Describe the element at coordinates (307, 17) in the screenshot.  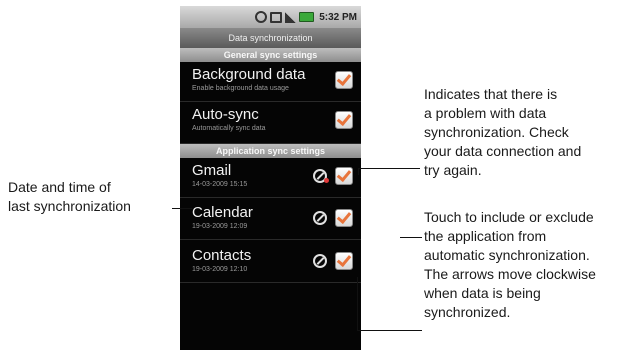
I see `battery-icon` at that location.